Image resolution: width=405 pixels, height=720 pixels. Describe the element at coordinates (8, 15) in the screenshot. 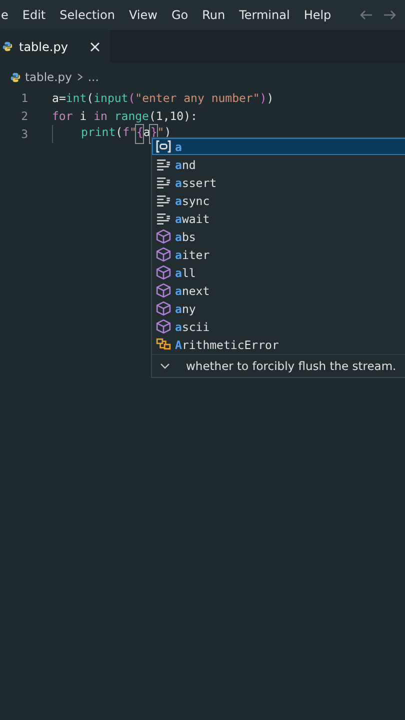

I see `menu-item: e` at that location.